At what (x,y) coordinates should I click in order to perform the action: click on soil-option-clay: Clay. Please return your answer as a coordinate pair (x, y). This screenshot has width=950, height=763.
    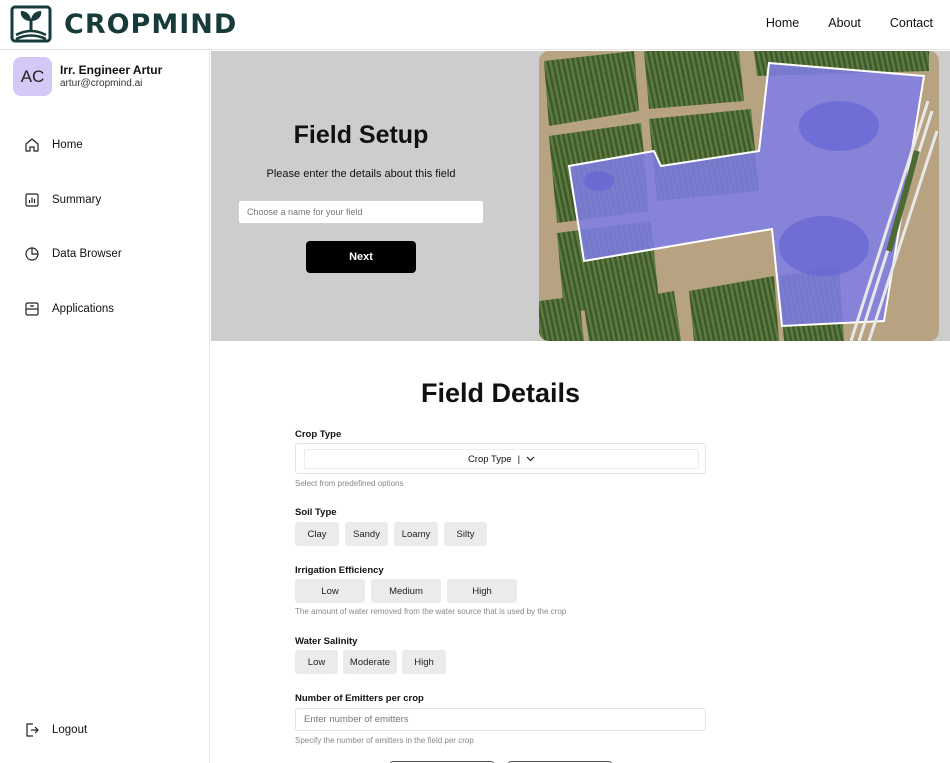
    Looking at the image, I should click on (317, 534).